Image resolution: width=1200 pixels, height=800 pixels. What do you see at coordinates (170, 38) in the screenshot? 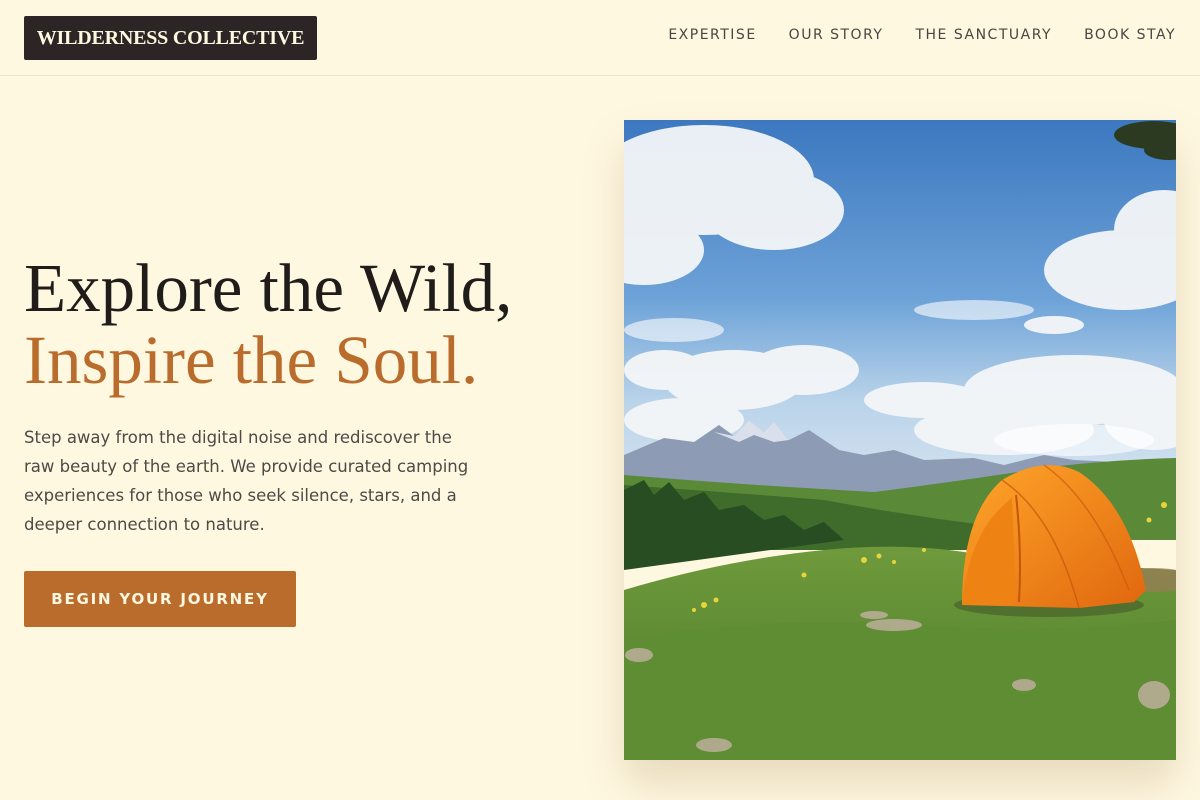
I see `brand-logo: WILDERNESS COLLECTIVE` at bounding box center [170, 38].